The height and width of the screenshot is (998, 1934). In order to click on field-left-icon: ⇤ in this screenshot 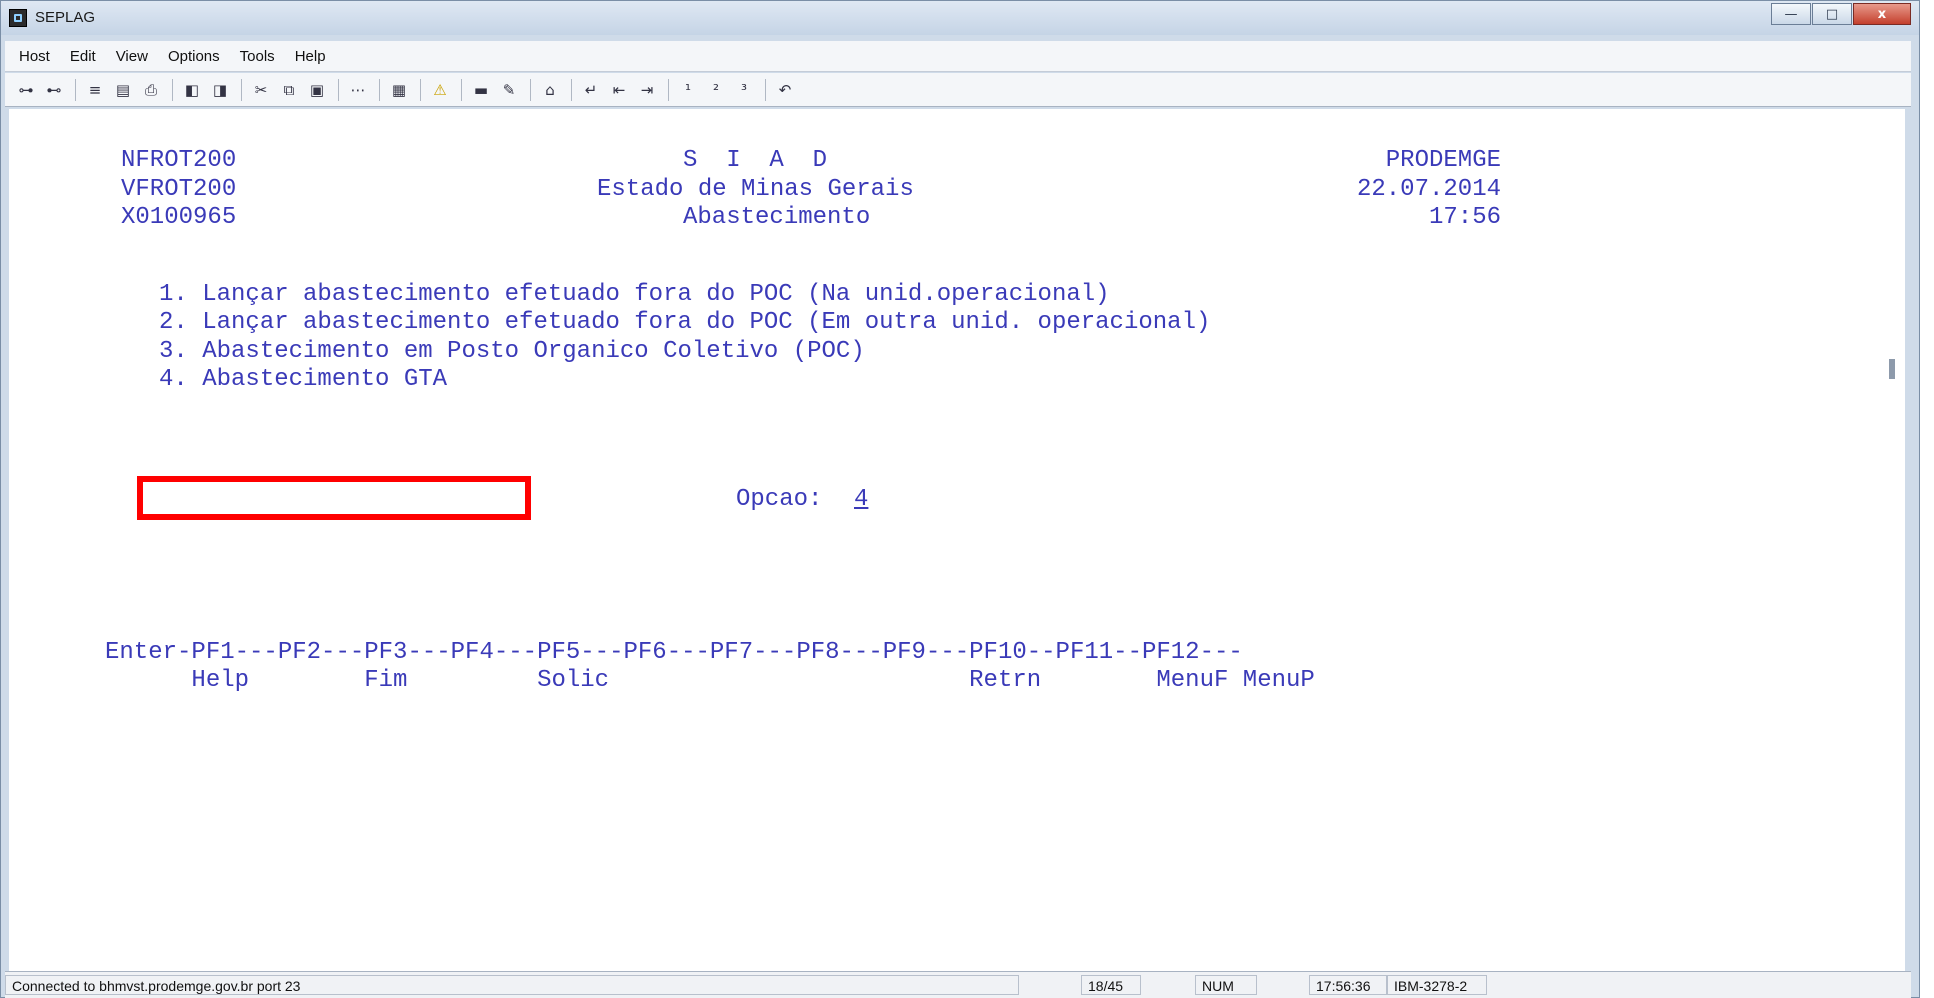, I will do `click(619, 90)`.